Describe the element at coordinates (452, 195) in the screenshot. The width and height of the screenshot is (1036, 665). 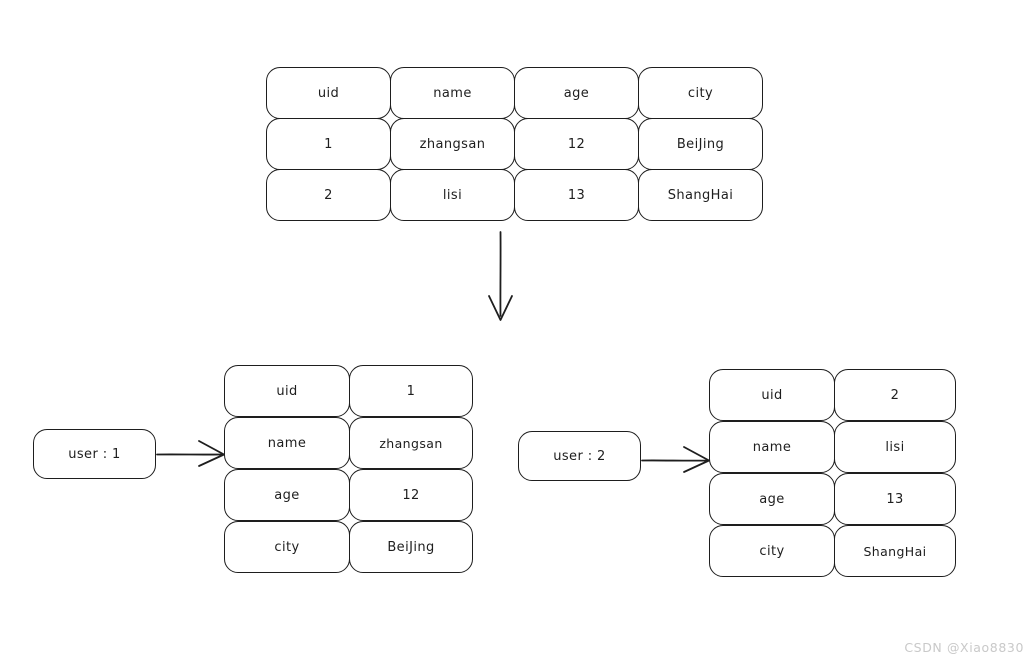
I see `table-row-cell: lisi` at that location.